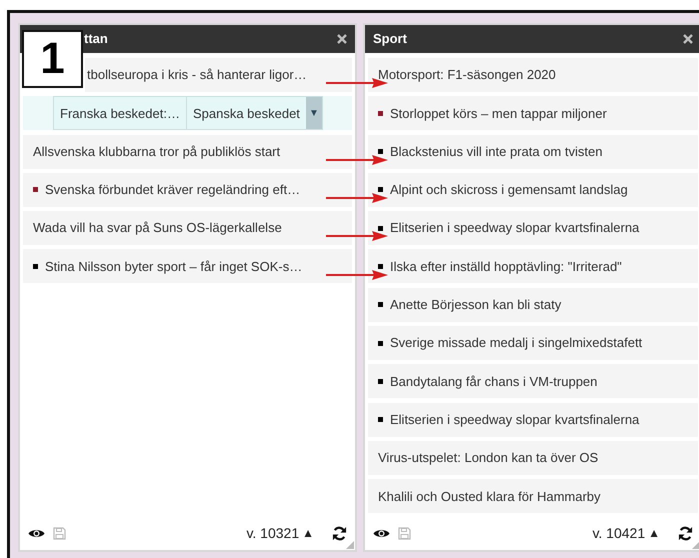 Image resolution: width=699 pixels, height=558 pixels. I want to click on item-title: Khalili och Ousted klara för Hammarby, so click(489, 497).